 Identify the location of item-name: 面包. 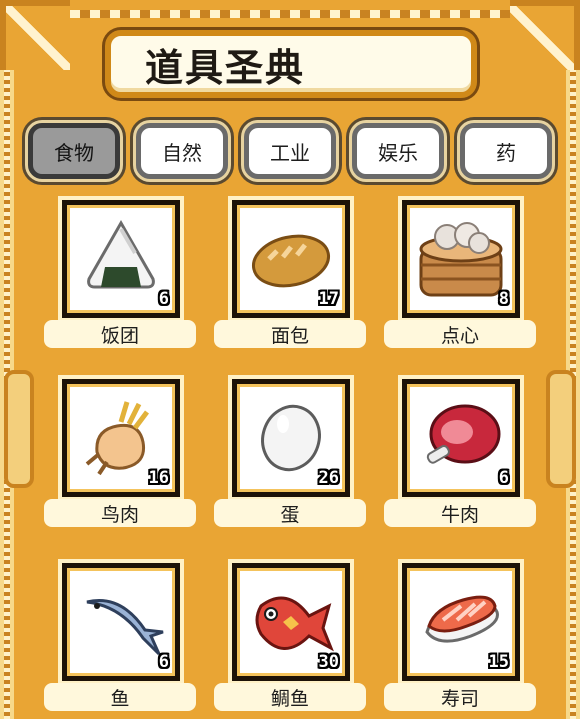
(290, 334).